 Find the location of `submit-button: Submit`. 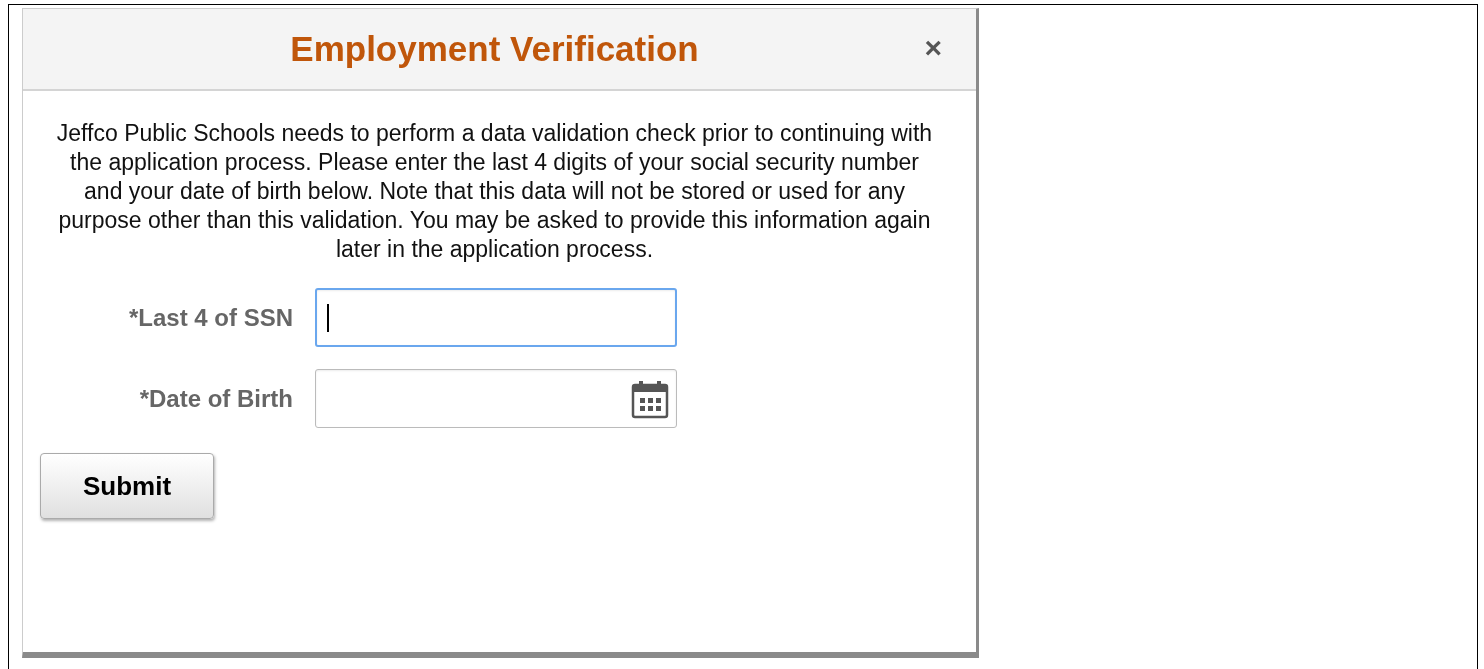

submit-button: Submit is located at coordinates (127, 486).